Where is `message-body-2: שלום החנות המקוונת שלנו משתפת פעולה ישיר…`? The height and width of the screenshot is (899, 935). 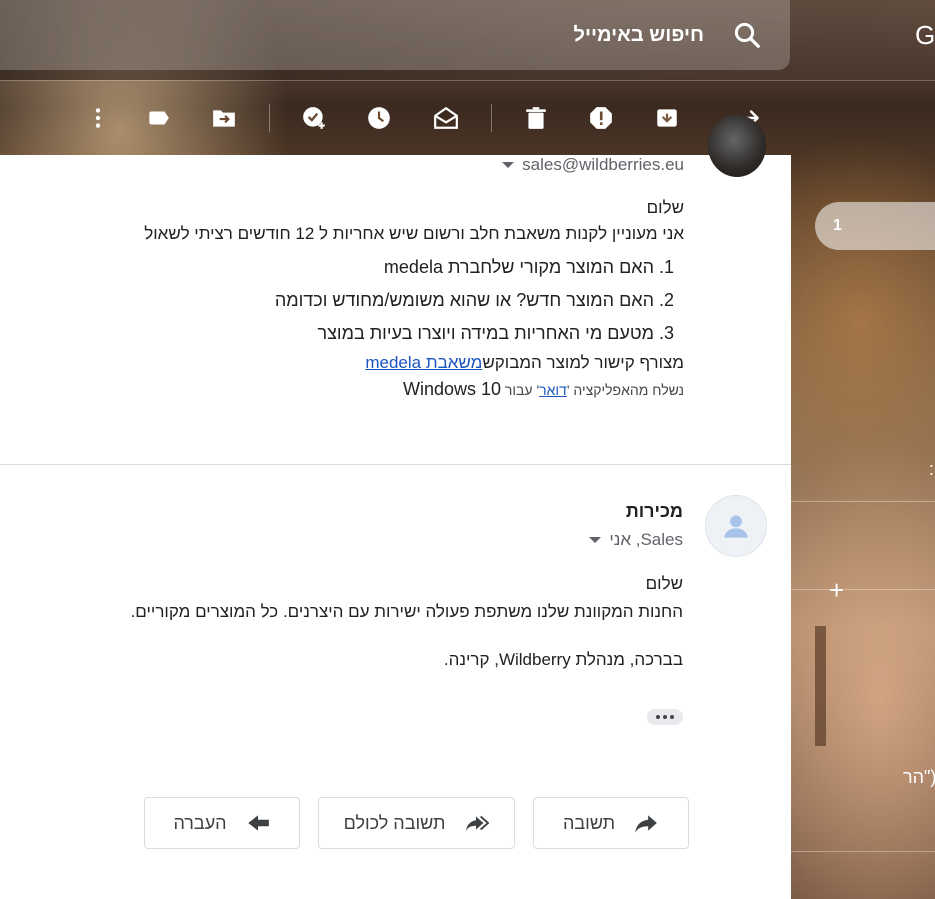
message-body-2: שלום החנות המקוונת שלנו משתפת פעולה ישיר… is located at coordinates (341, 622).